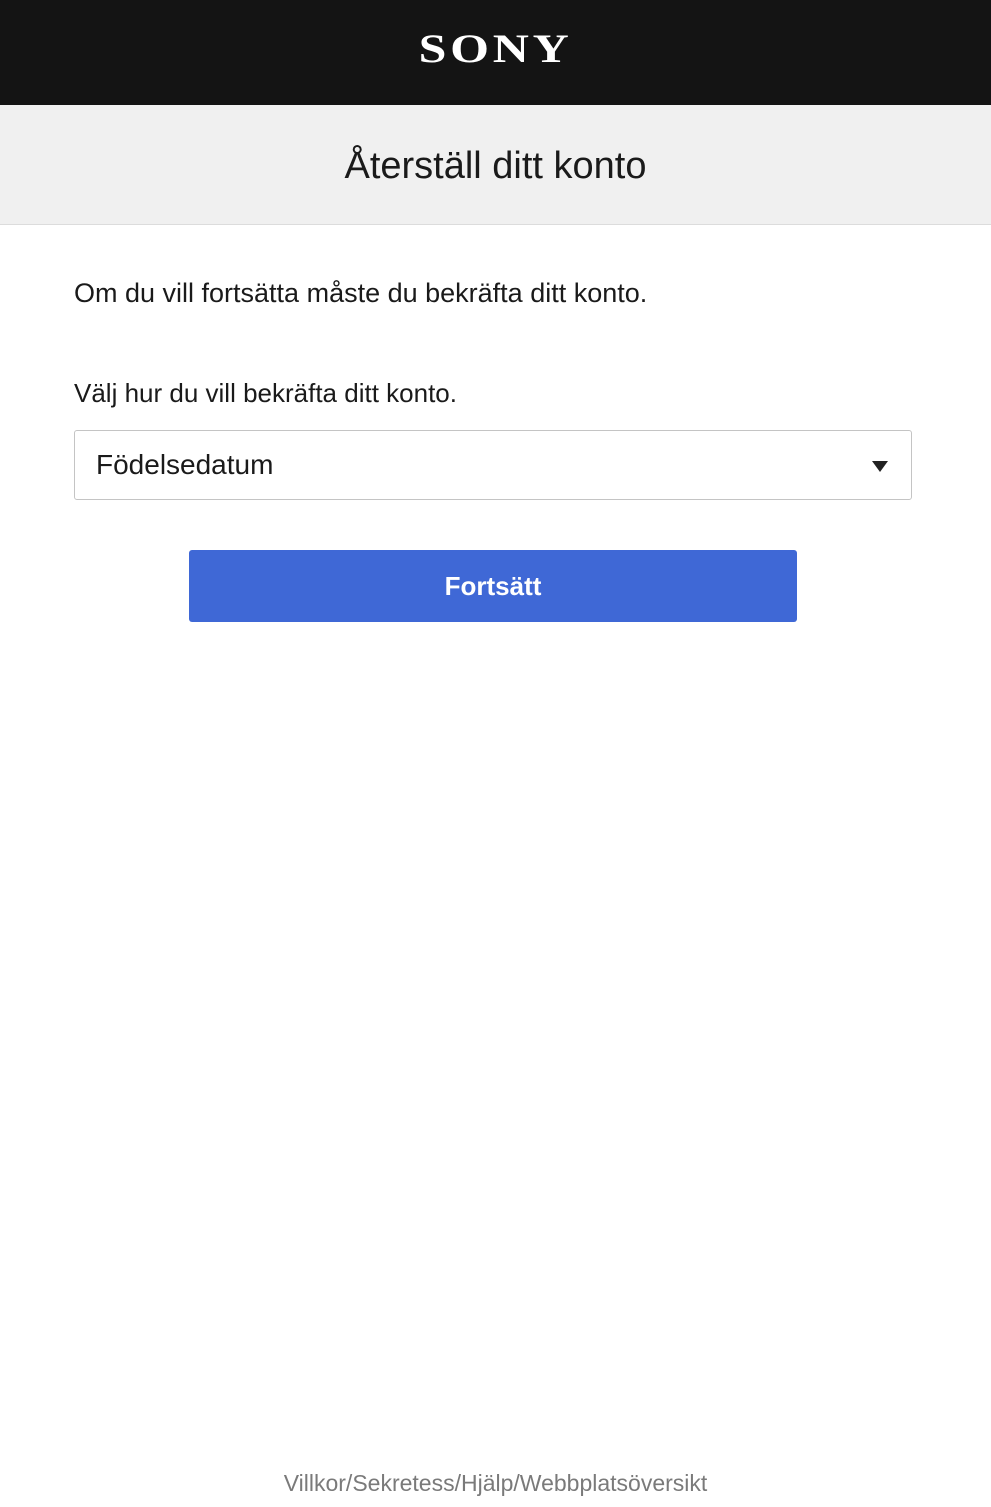 The width and height of the screenshot is (991, 1507). I want to click on verification-method-label: Välj hur du vill bekräfta ditt konto., so click(265, 393).